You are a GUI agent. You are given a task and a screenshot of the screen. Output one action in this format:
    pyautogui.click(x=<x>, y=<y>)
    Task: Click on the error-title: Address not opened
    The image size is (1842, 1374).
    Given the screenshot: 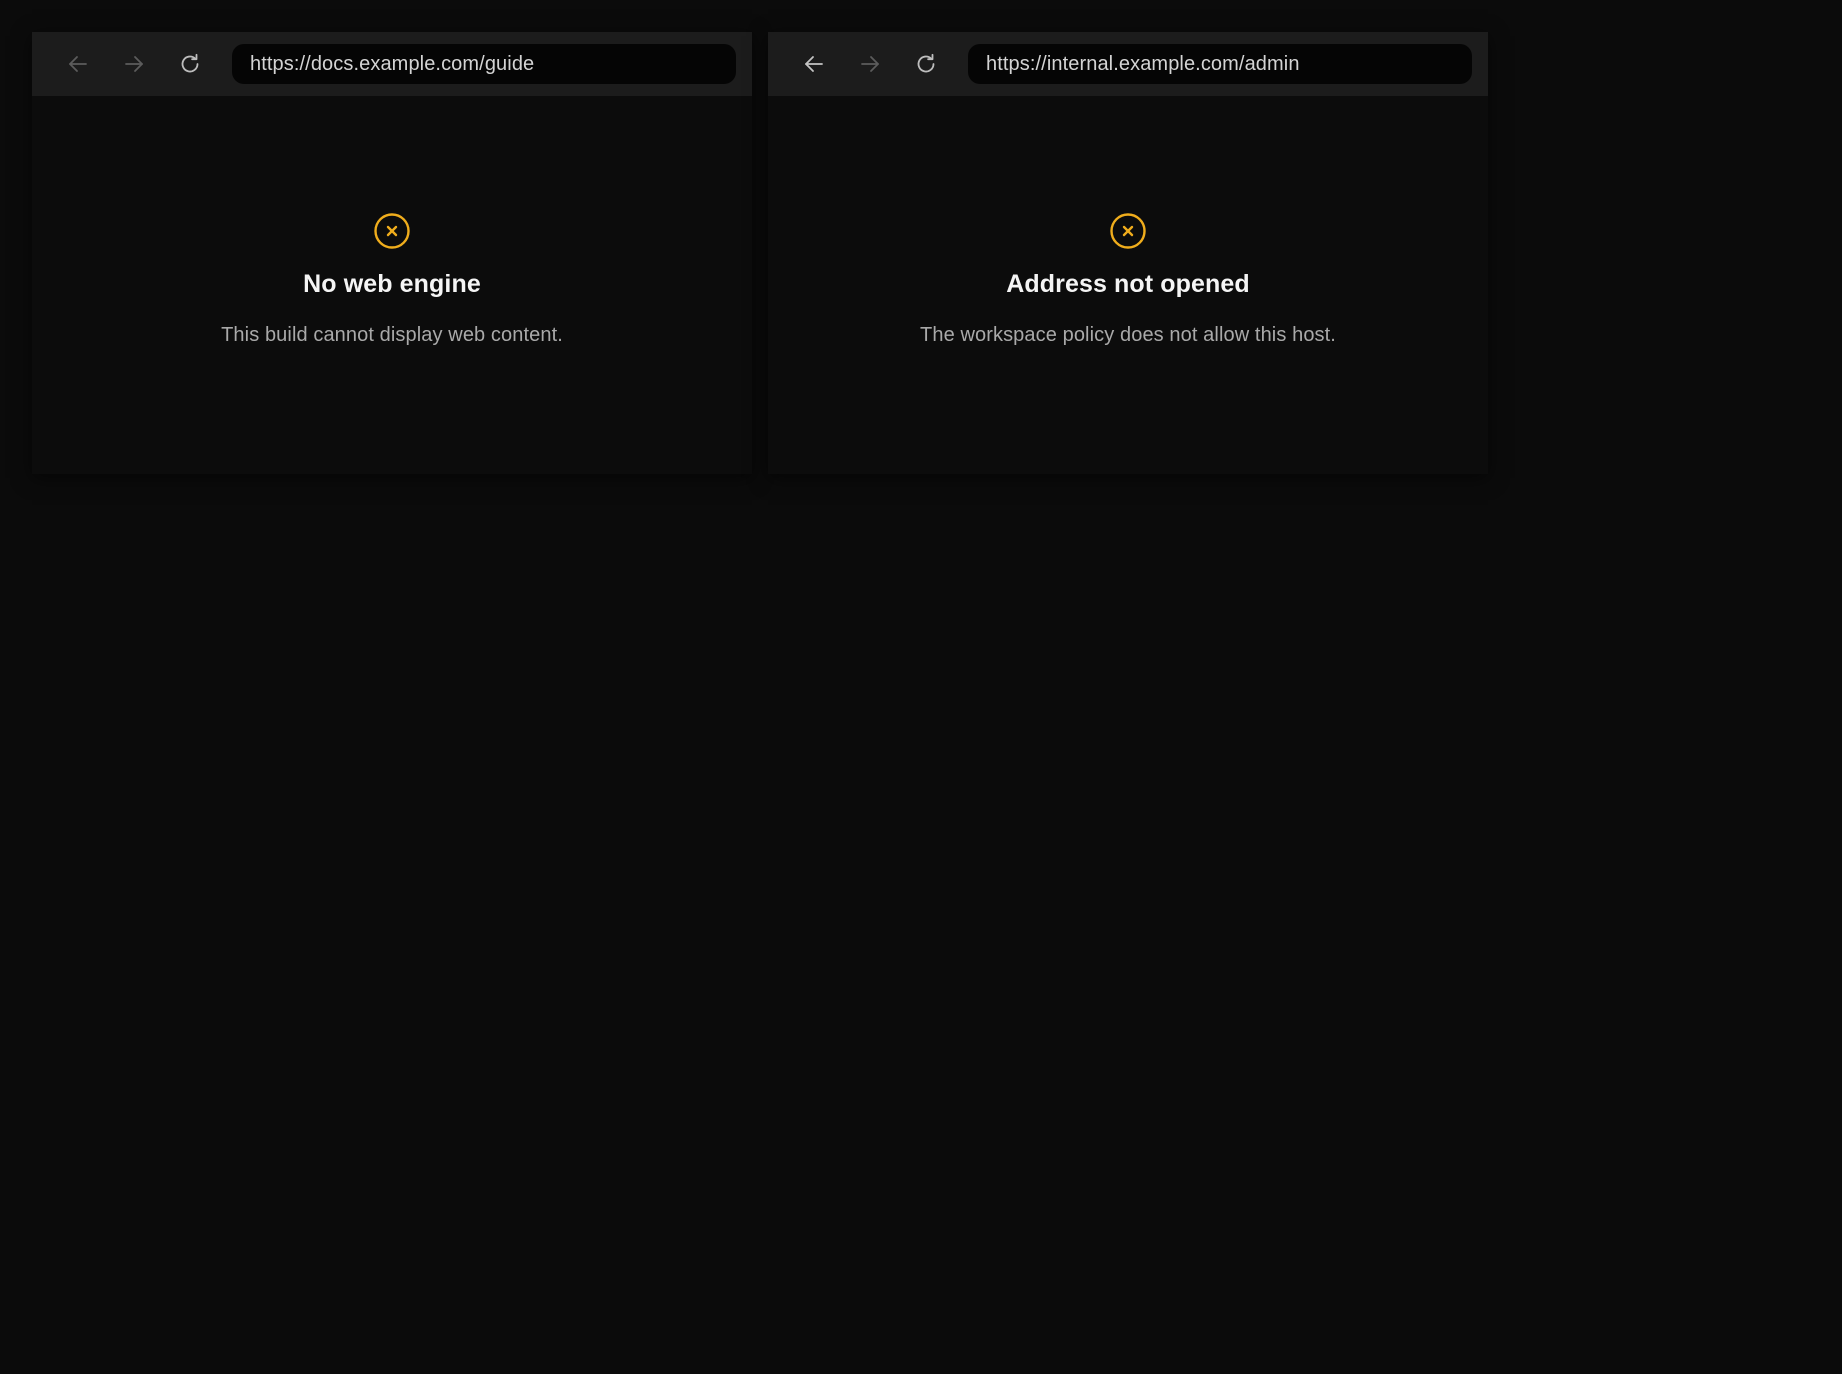 What is the action you would take?
    pyautogui.click(x=1128, y=284)
    